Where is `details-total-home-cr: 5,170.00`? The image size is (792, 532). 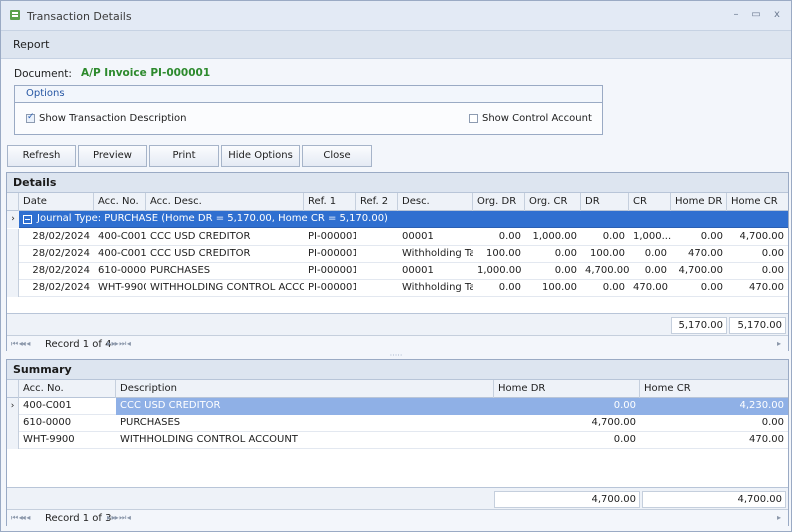 details-total-home-cr: 5,170.00 is located at coordinates (757, 325).